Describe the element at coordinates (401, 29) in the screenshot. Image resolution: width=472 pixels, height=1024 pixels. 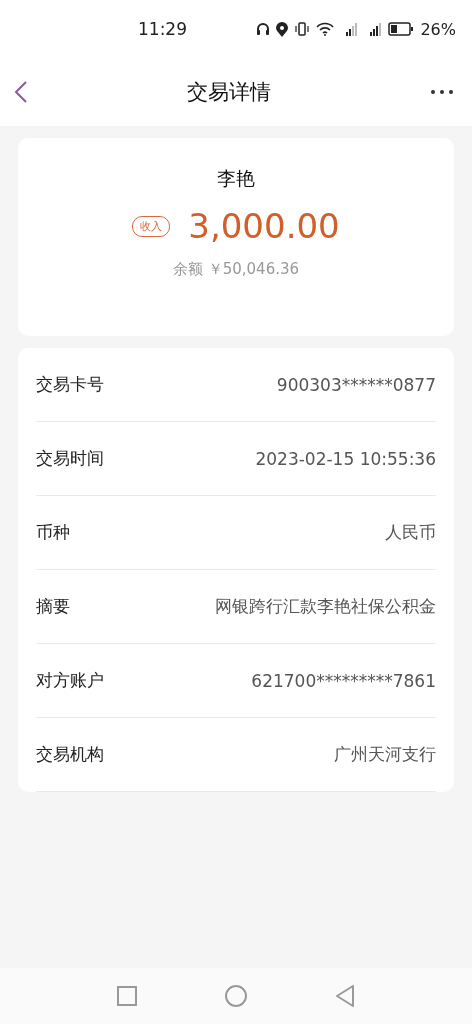
I see `battery-icon` at that location.